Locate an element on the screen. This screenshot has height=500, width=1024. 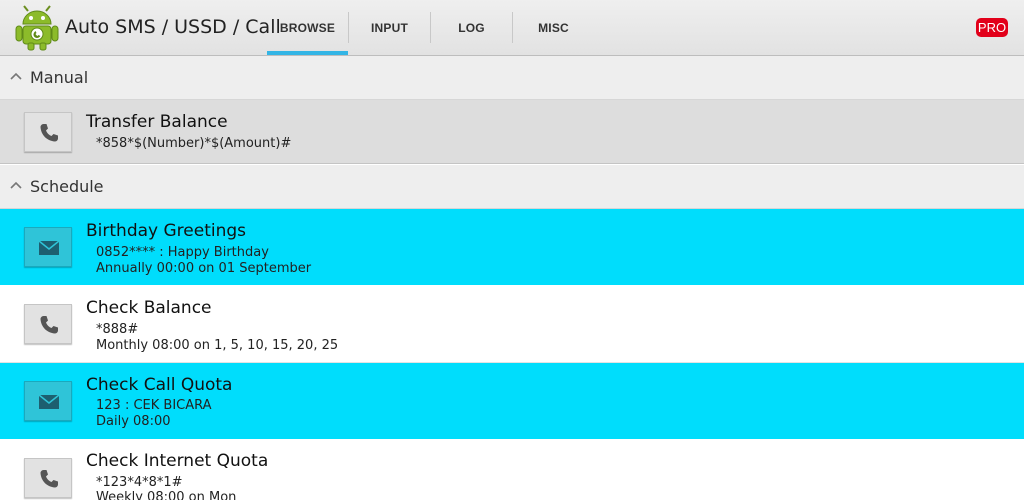
item-schedule: Weekly 08:00 on Mon is located at coordinates (166, 495).